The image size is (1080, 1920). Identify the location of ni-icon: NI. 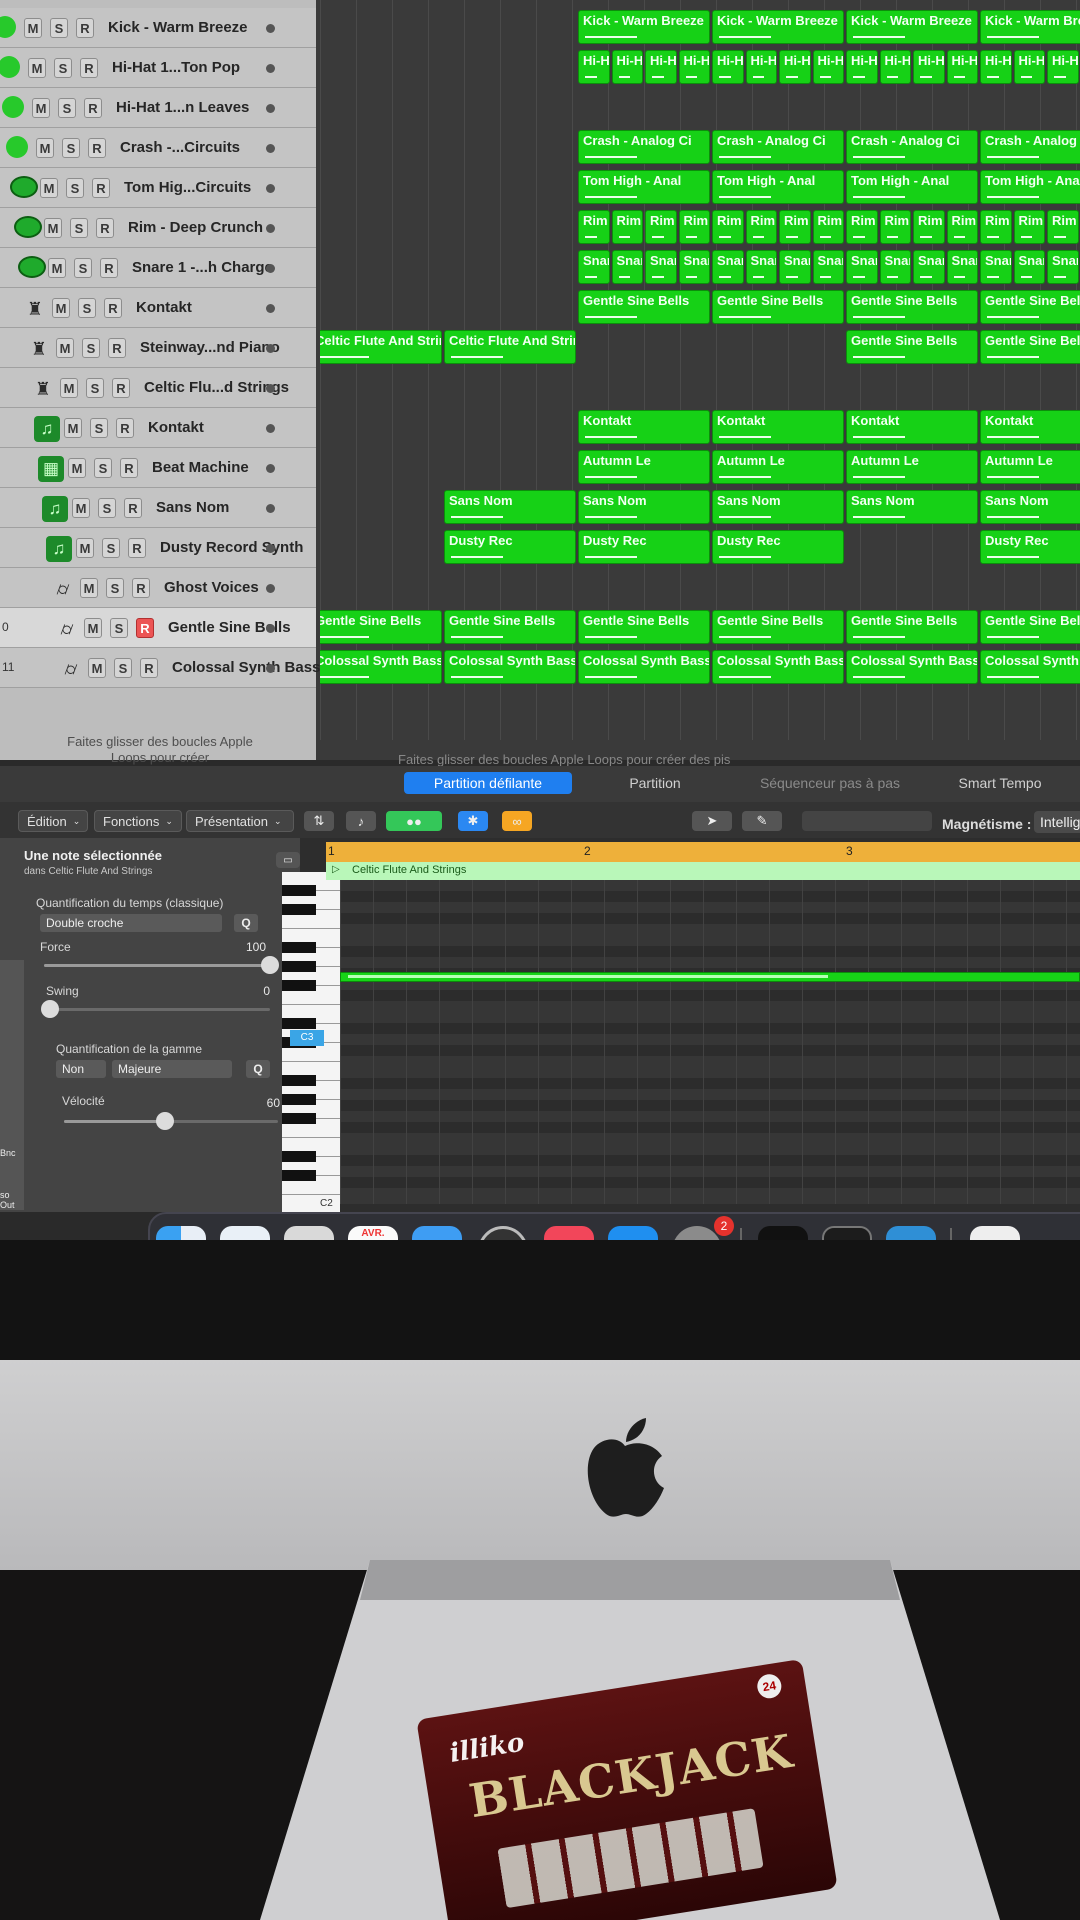
(911, 1233).